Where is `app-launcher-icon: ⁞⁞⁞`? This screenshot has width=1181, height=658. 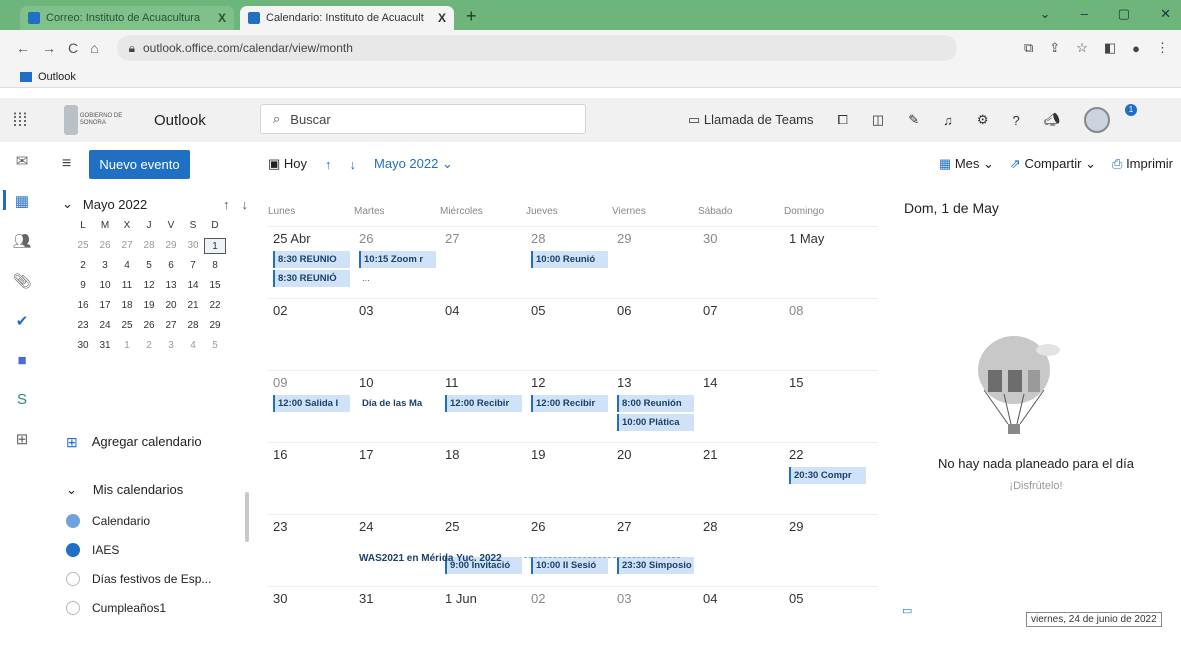 app-launcher-icon: ⁞⁞⁞ is located at coordinates (20, 120).